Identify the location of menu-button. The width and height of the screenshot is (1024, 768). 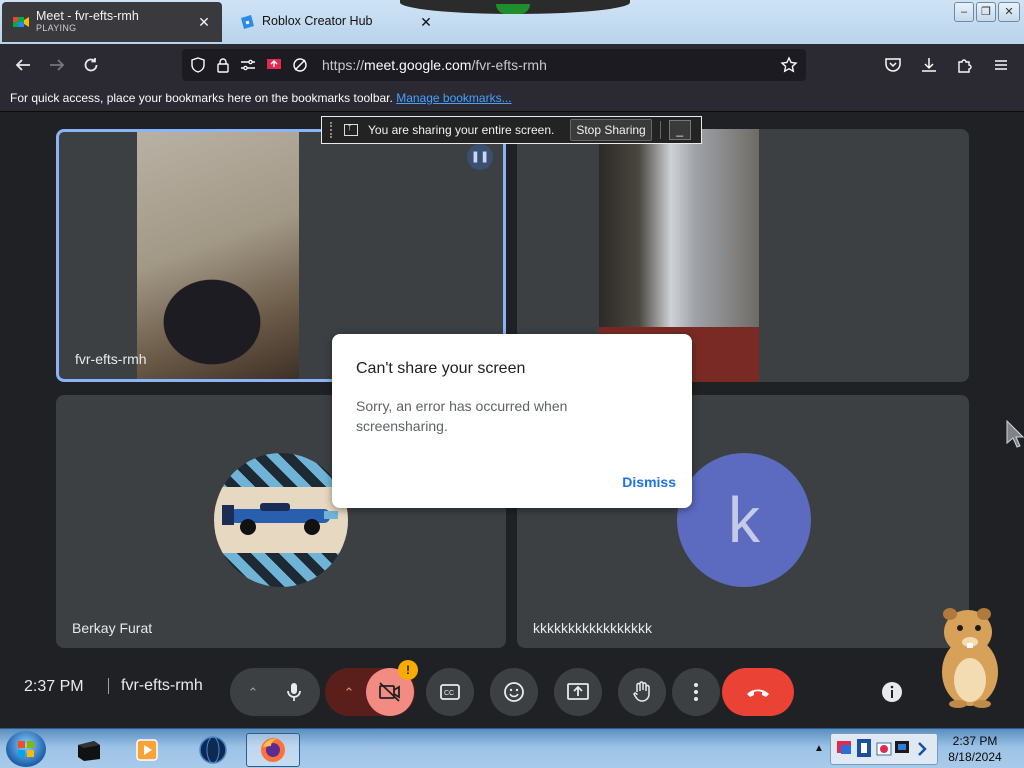
(1001, 65).